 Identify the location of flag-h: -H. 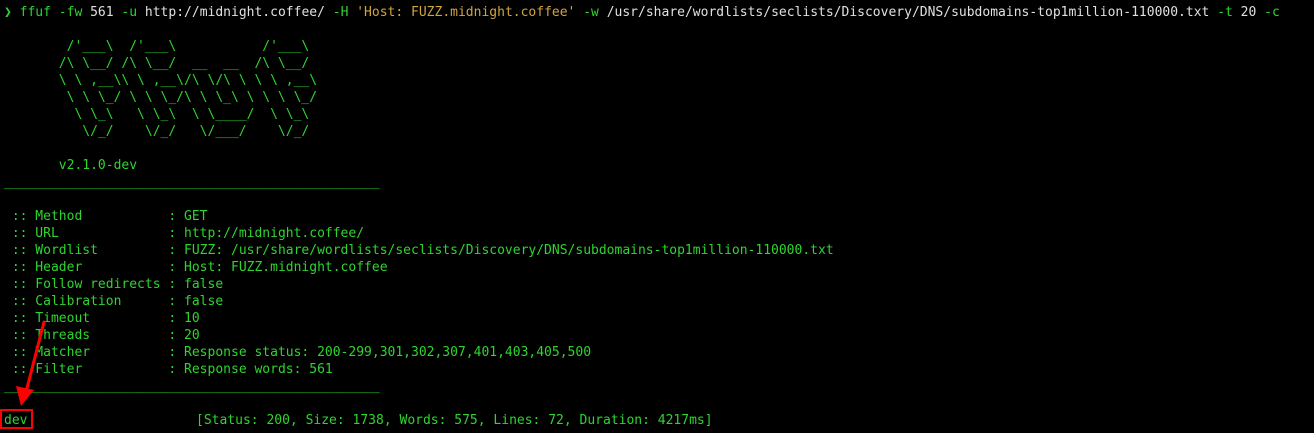
(340, 12).